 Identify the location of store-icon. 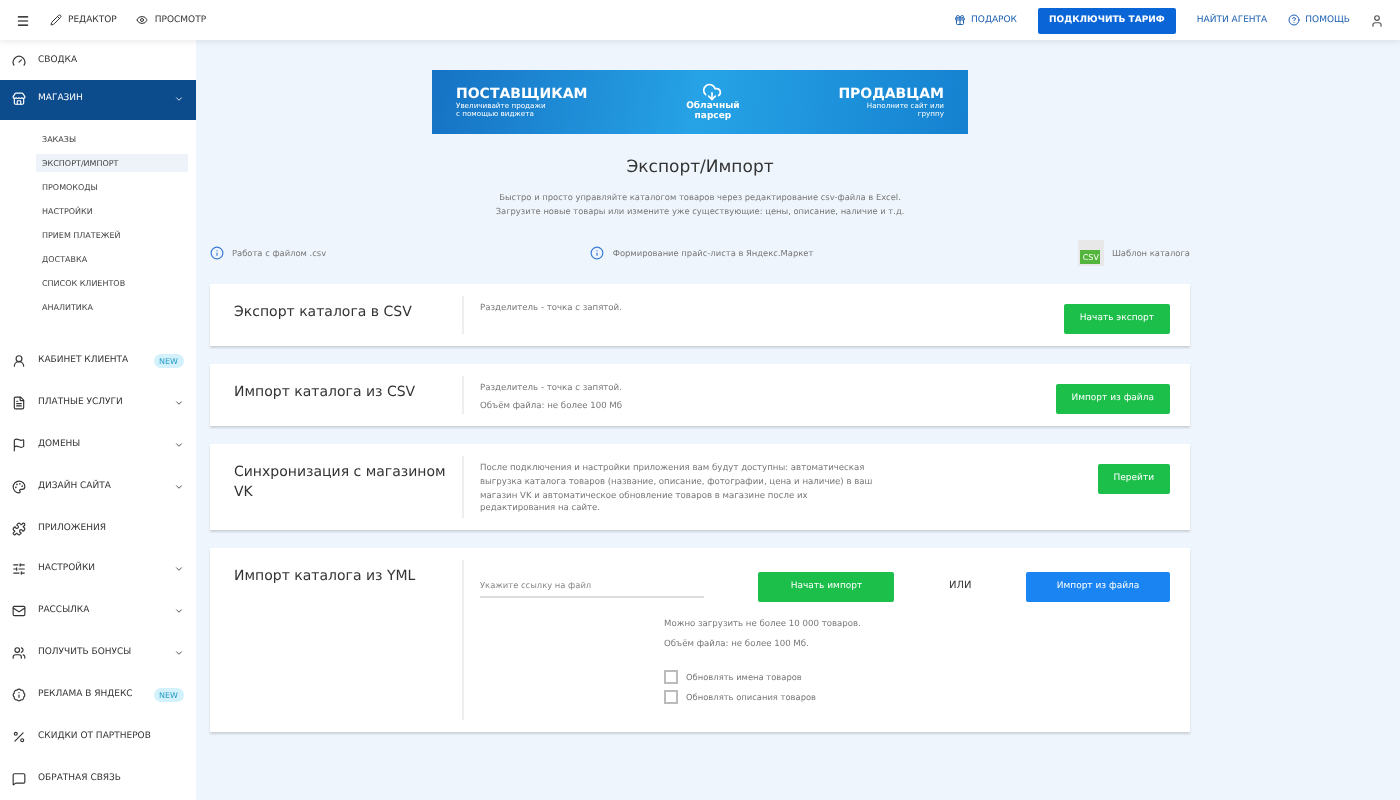
(19, 99).